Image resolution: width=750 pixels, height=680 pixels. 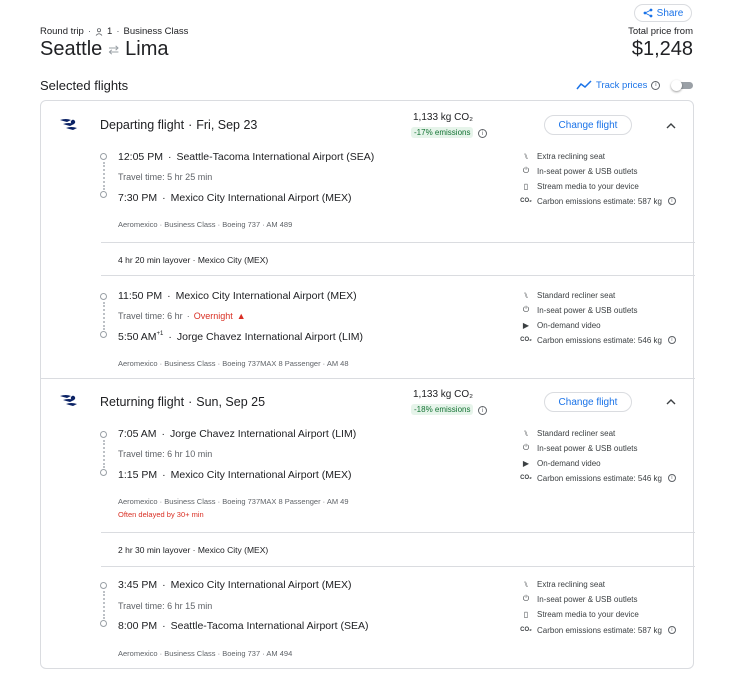 I want to click on share-icon, so click(x=648, y=13).